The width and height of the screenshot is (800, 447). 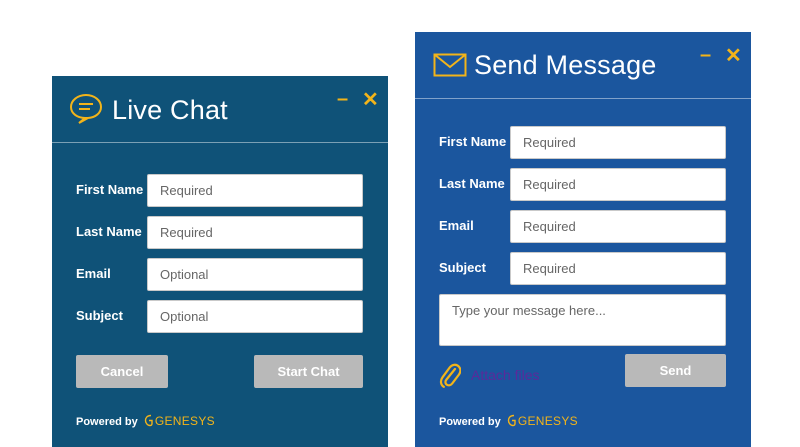 What do you see at coordinates (505, 375) in the screenshot?
I see `attach-files-label: Attach files` at bounding box center [505, 375].